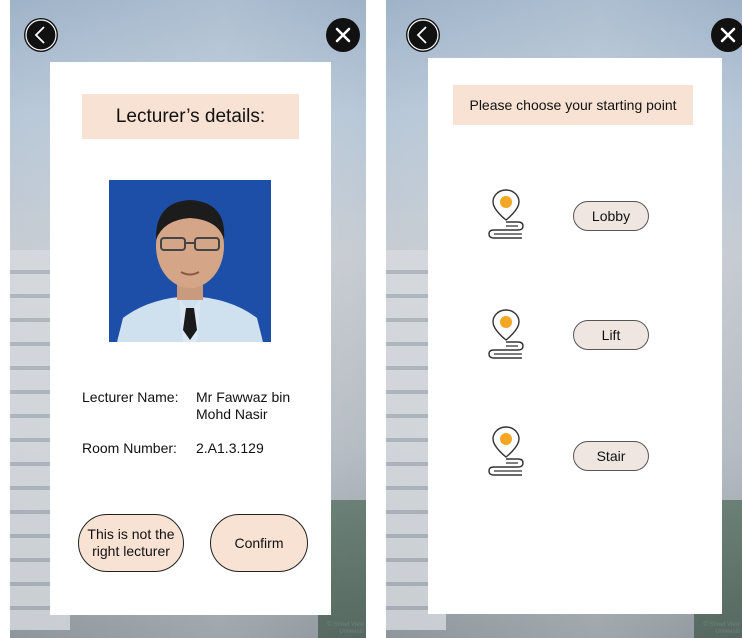 Image resolution: width=742 pixels, height=638 pixels. I want to click on confirm-button: Confirm, so click(259, 543).